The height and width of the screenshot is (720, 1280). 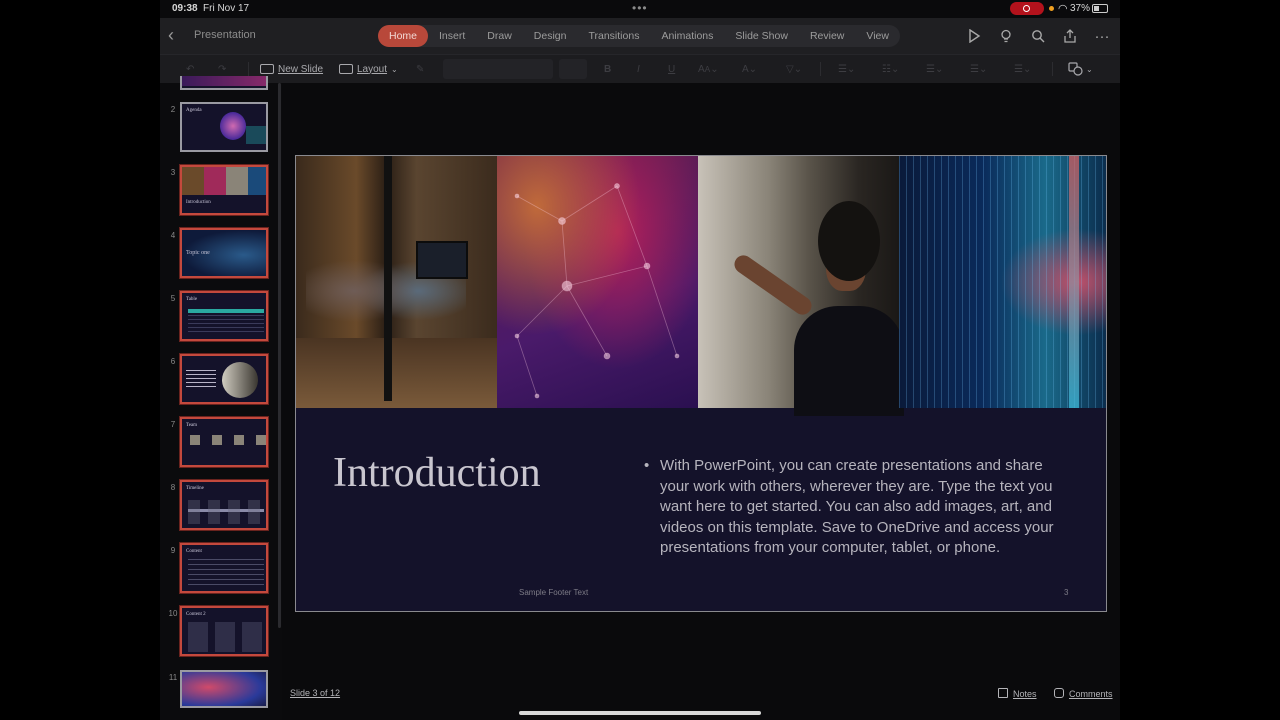 What do you see at coordinates (173, 109) in the screenshot?
I see `thumbnail-number: 2` at bounding box center [173, 109].